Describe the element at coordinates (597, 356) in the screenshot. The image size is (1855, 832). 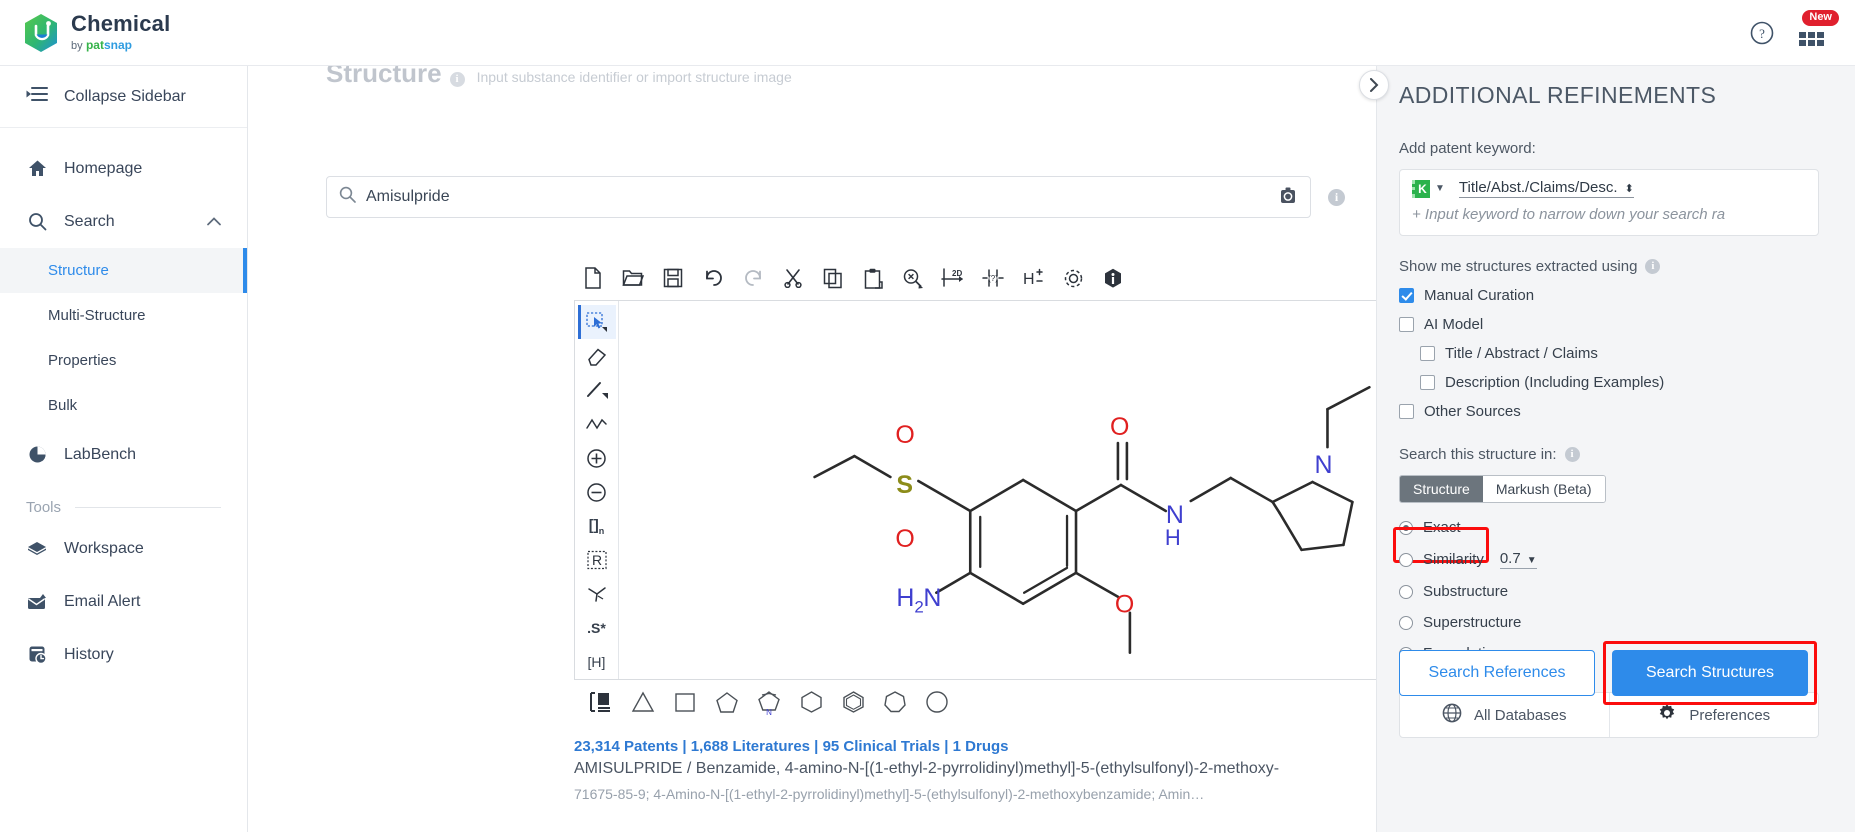
I see `eraser-tool` at that location.